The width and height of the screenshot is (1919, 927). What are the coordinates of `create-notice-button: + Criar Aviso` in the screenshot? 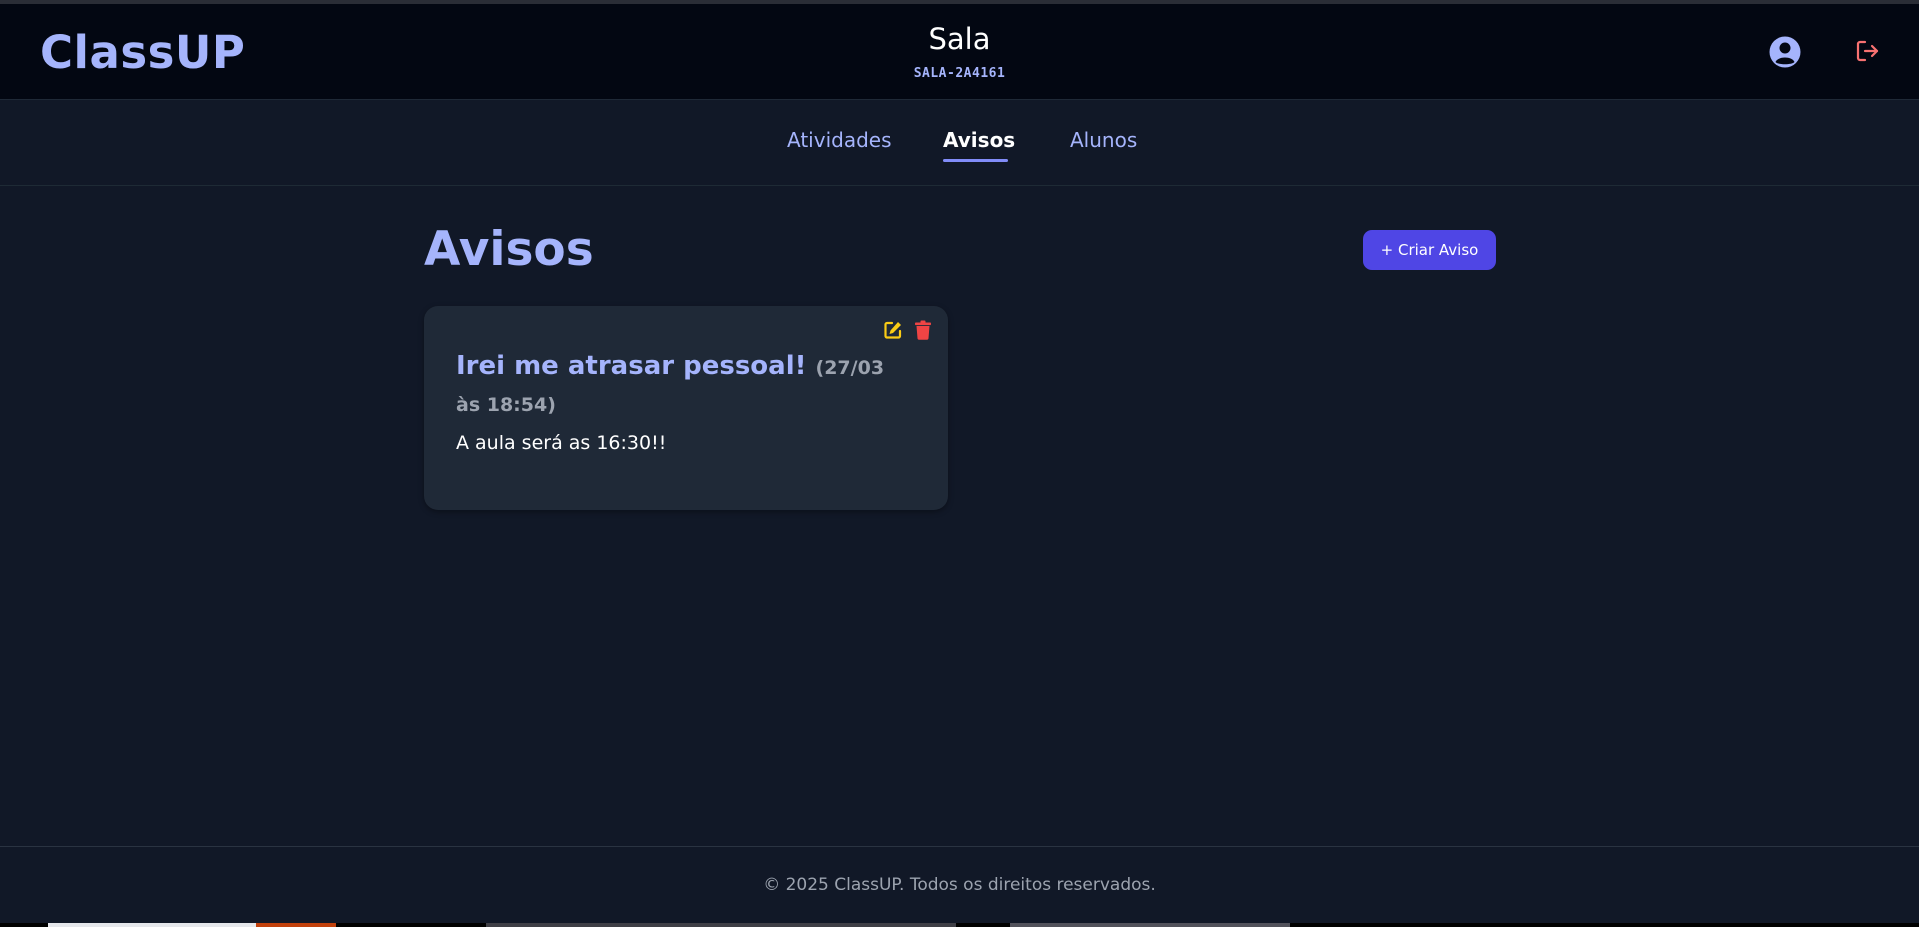 It's located at (1429, 250).